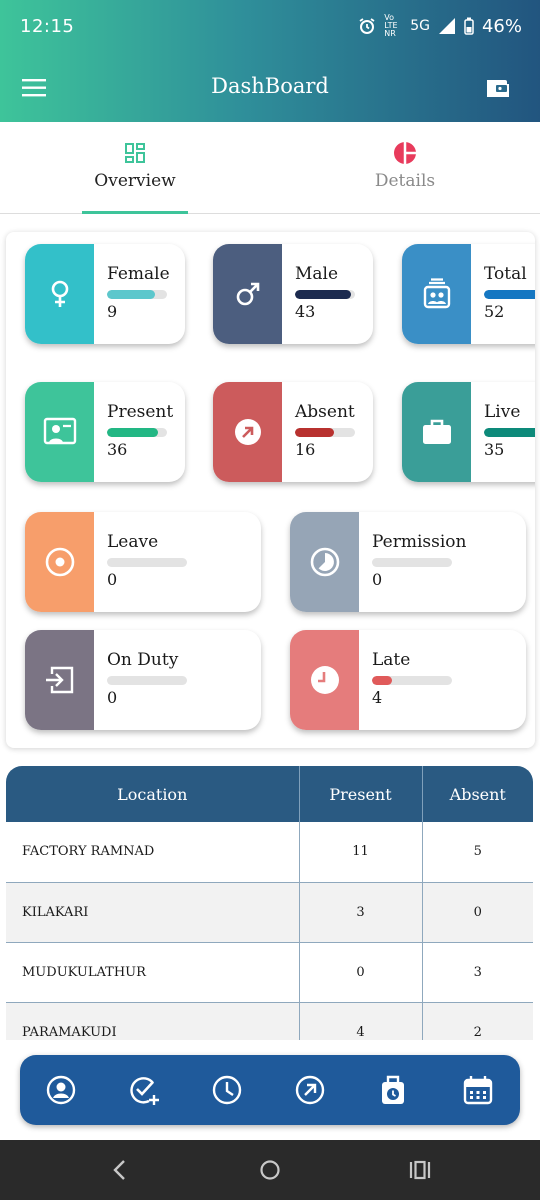 The width and height of the screenshot is (540, 1200). What do you see at coordinates (105, 294) in the screenshot?
I see `card-female: Female 9` at bounding box center [105, 294].